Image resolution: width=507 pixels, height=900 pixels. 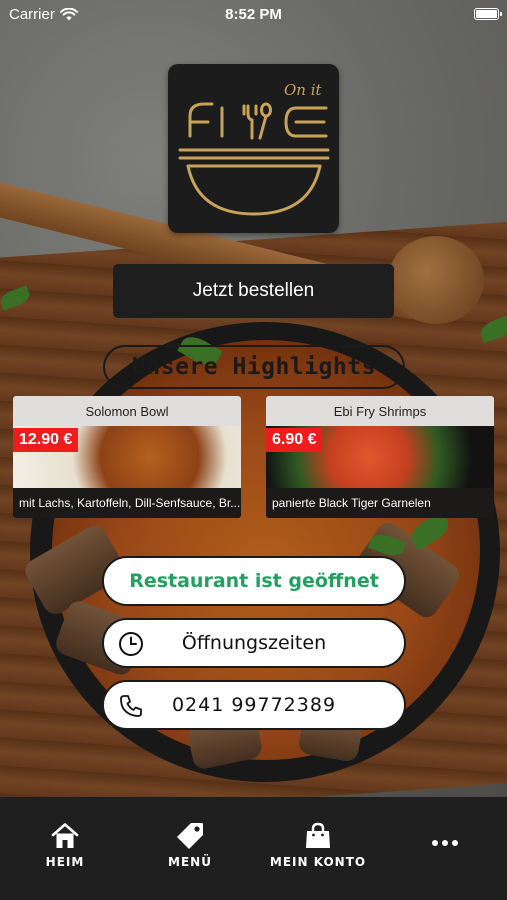 I want to click on phone-icon, so click(x=131, y=706).